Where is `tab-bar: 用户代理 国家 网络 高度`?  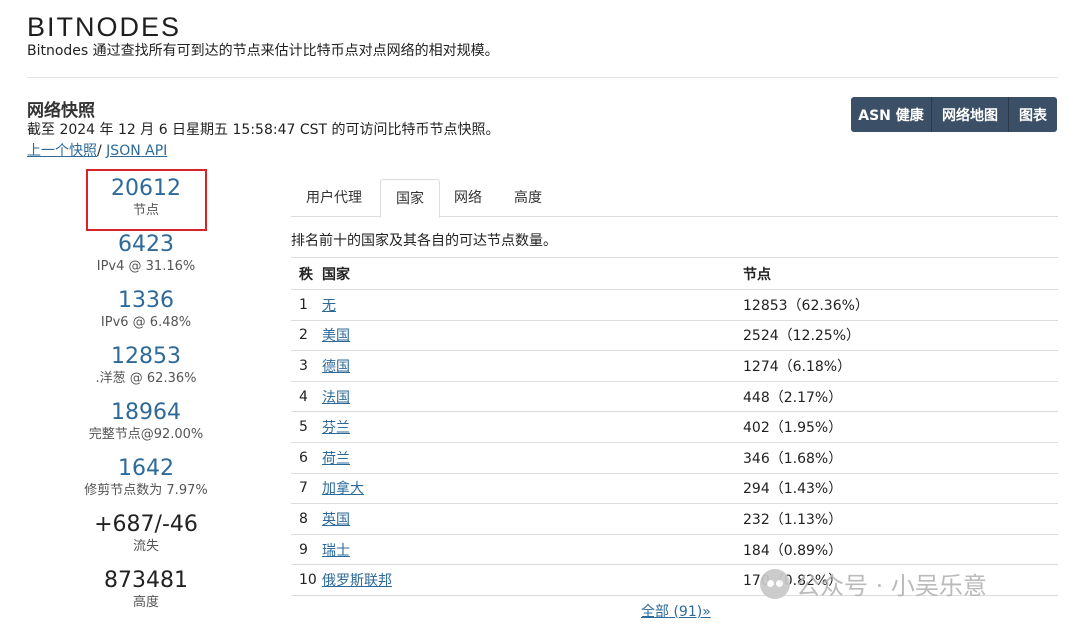 tab-bar: 用户代理 国家 网络 高度 is located at coordinates (674, 198).